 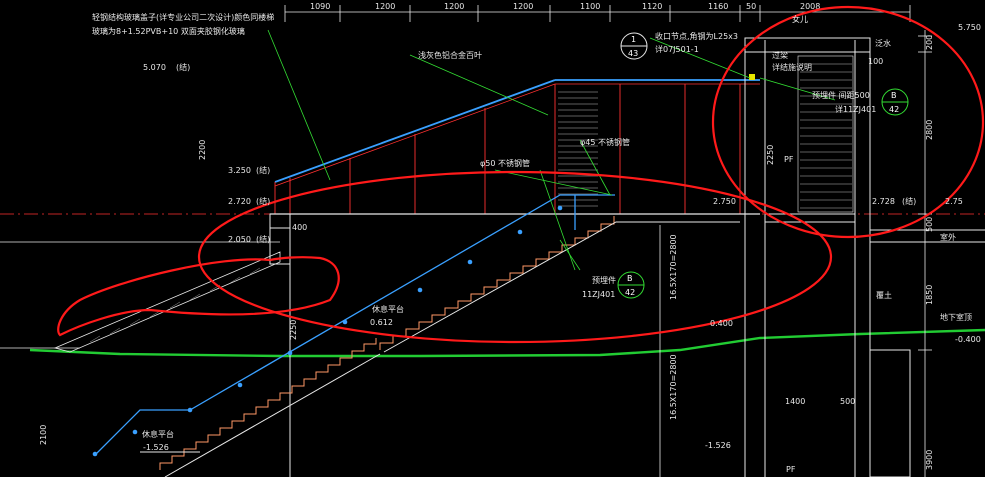 I want to click on note-overflow-2: 详结施说明, so click(x=792, y=67).